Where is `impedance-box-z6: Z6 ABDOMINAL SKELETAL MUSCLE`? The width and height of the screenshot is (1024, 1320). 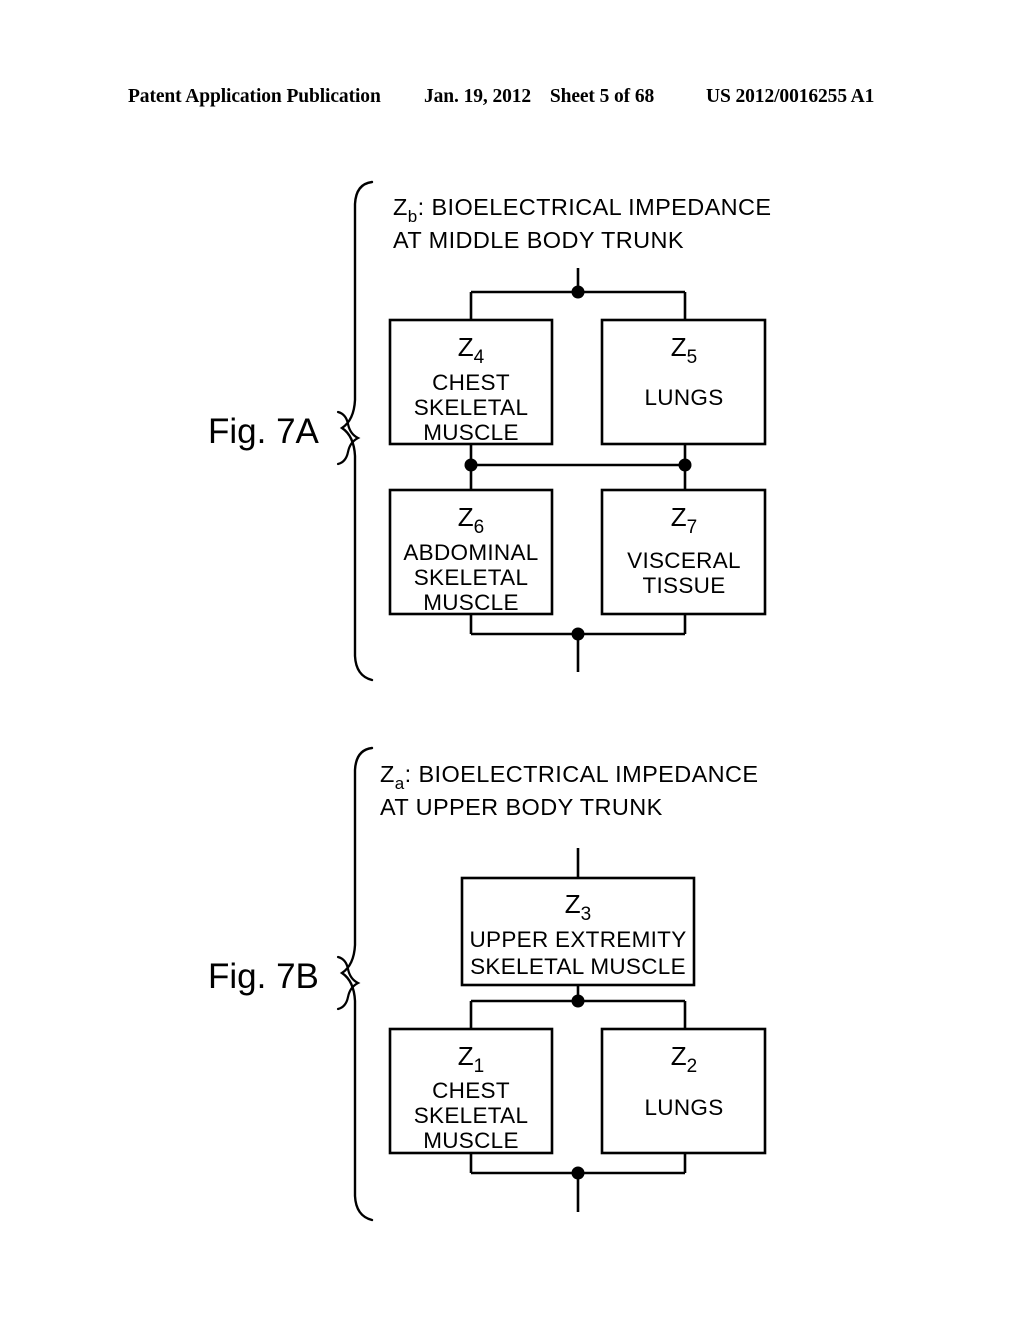 impedance-box-z6: Z6 ABDOMINAL SKELETAL MUSCLE is located at coordinates (471, 552).